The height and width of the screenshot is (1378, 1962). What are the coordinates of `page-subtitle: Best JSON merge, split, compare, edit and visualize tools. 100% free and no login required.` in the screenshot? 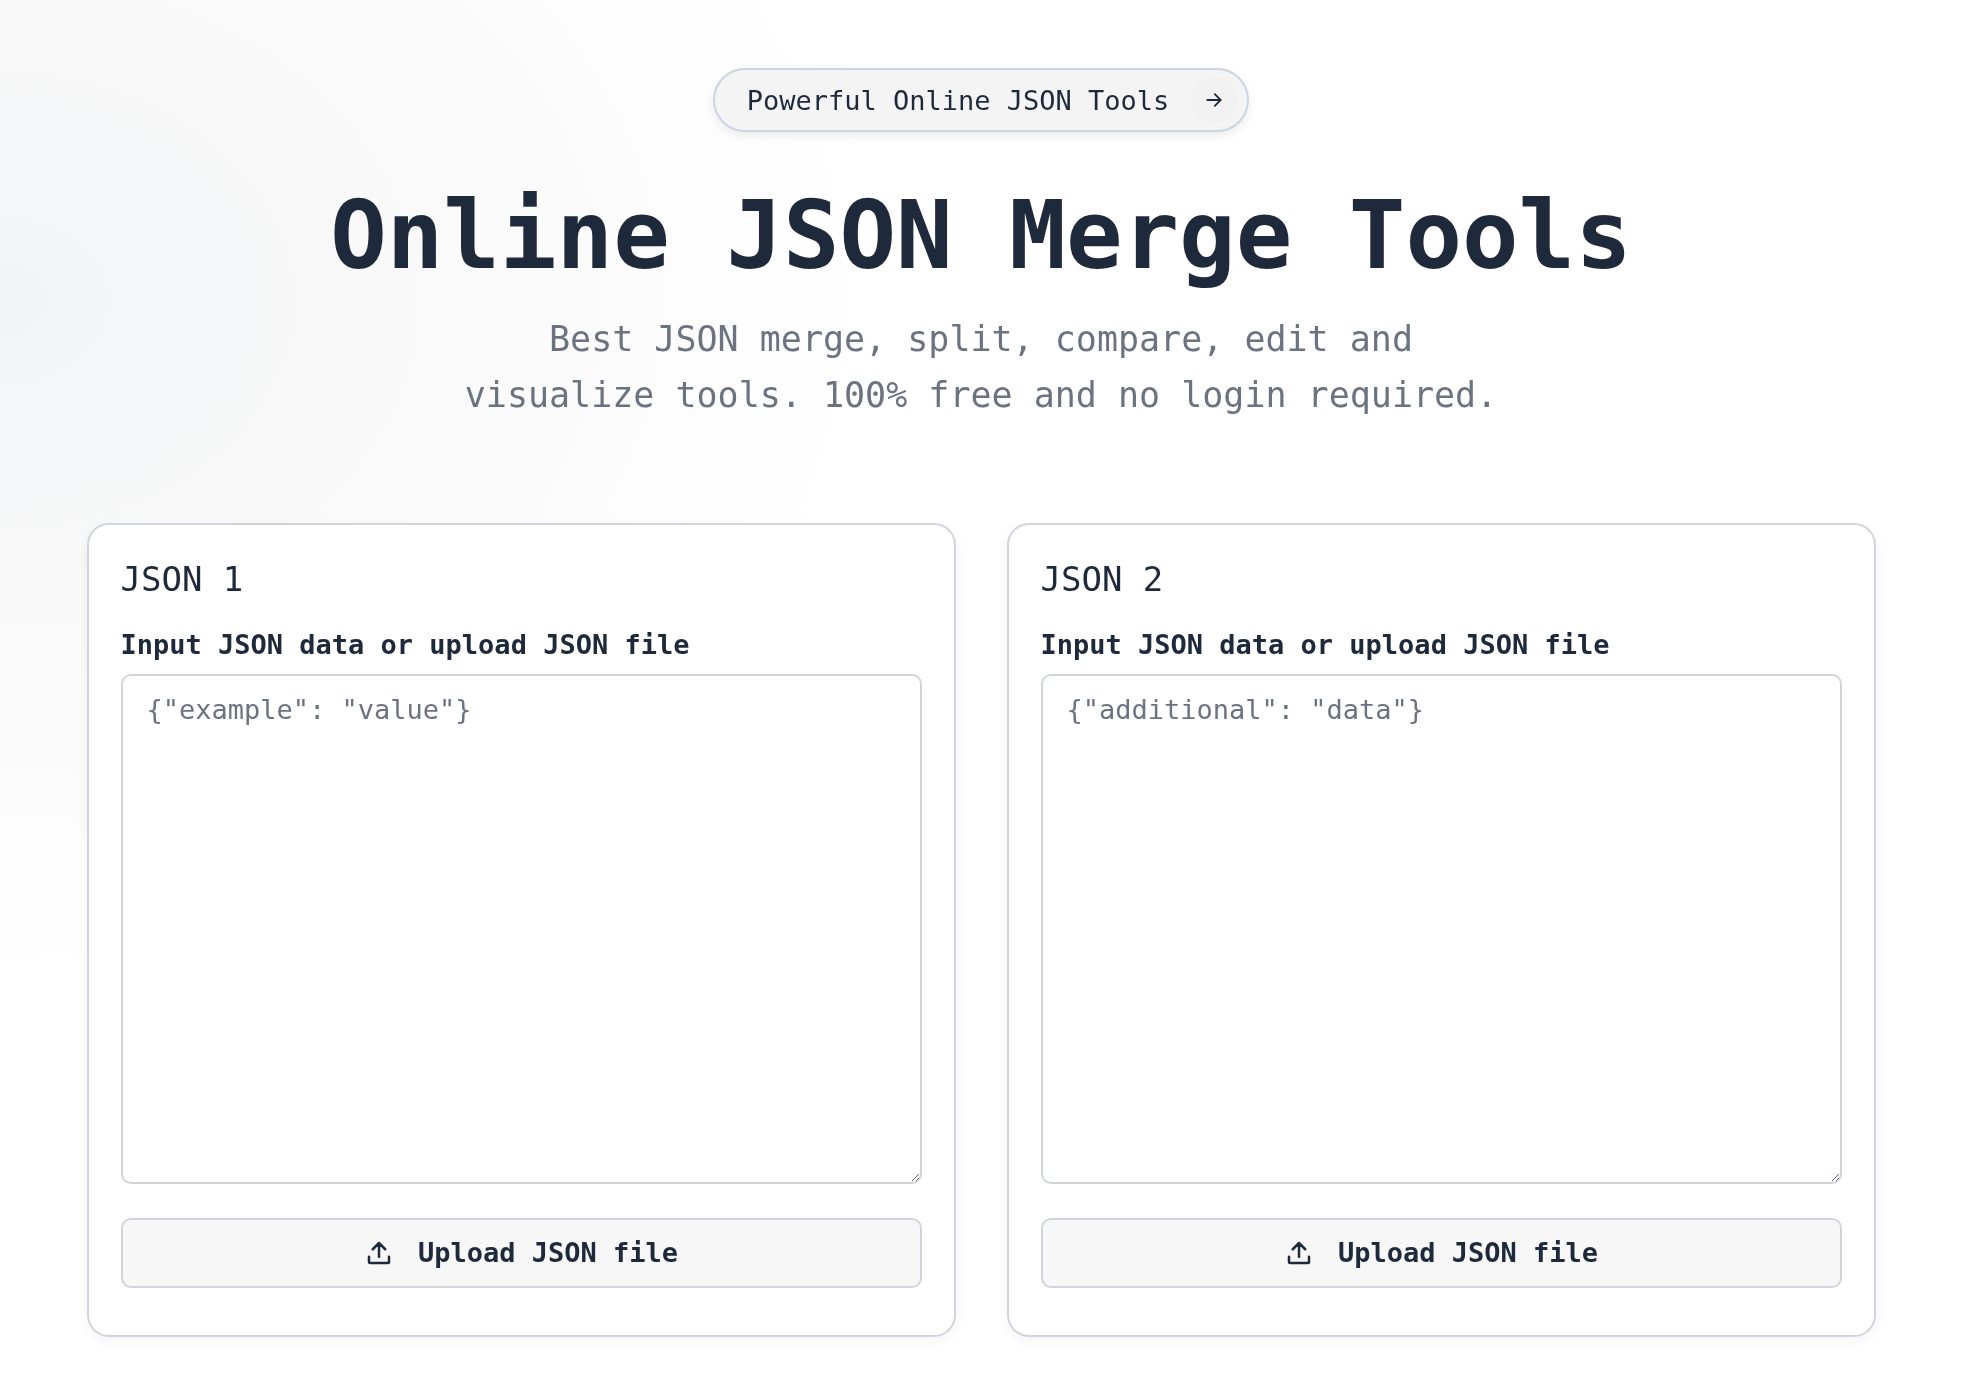 It's located at (981, 367).